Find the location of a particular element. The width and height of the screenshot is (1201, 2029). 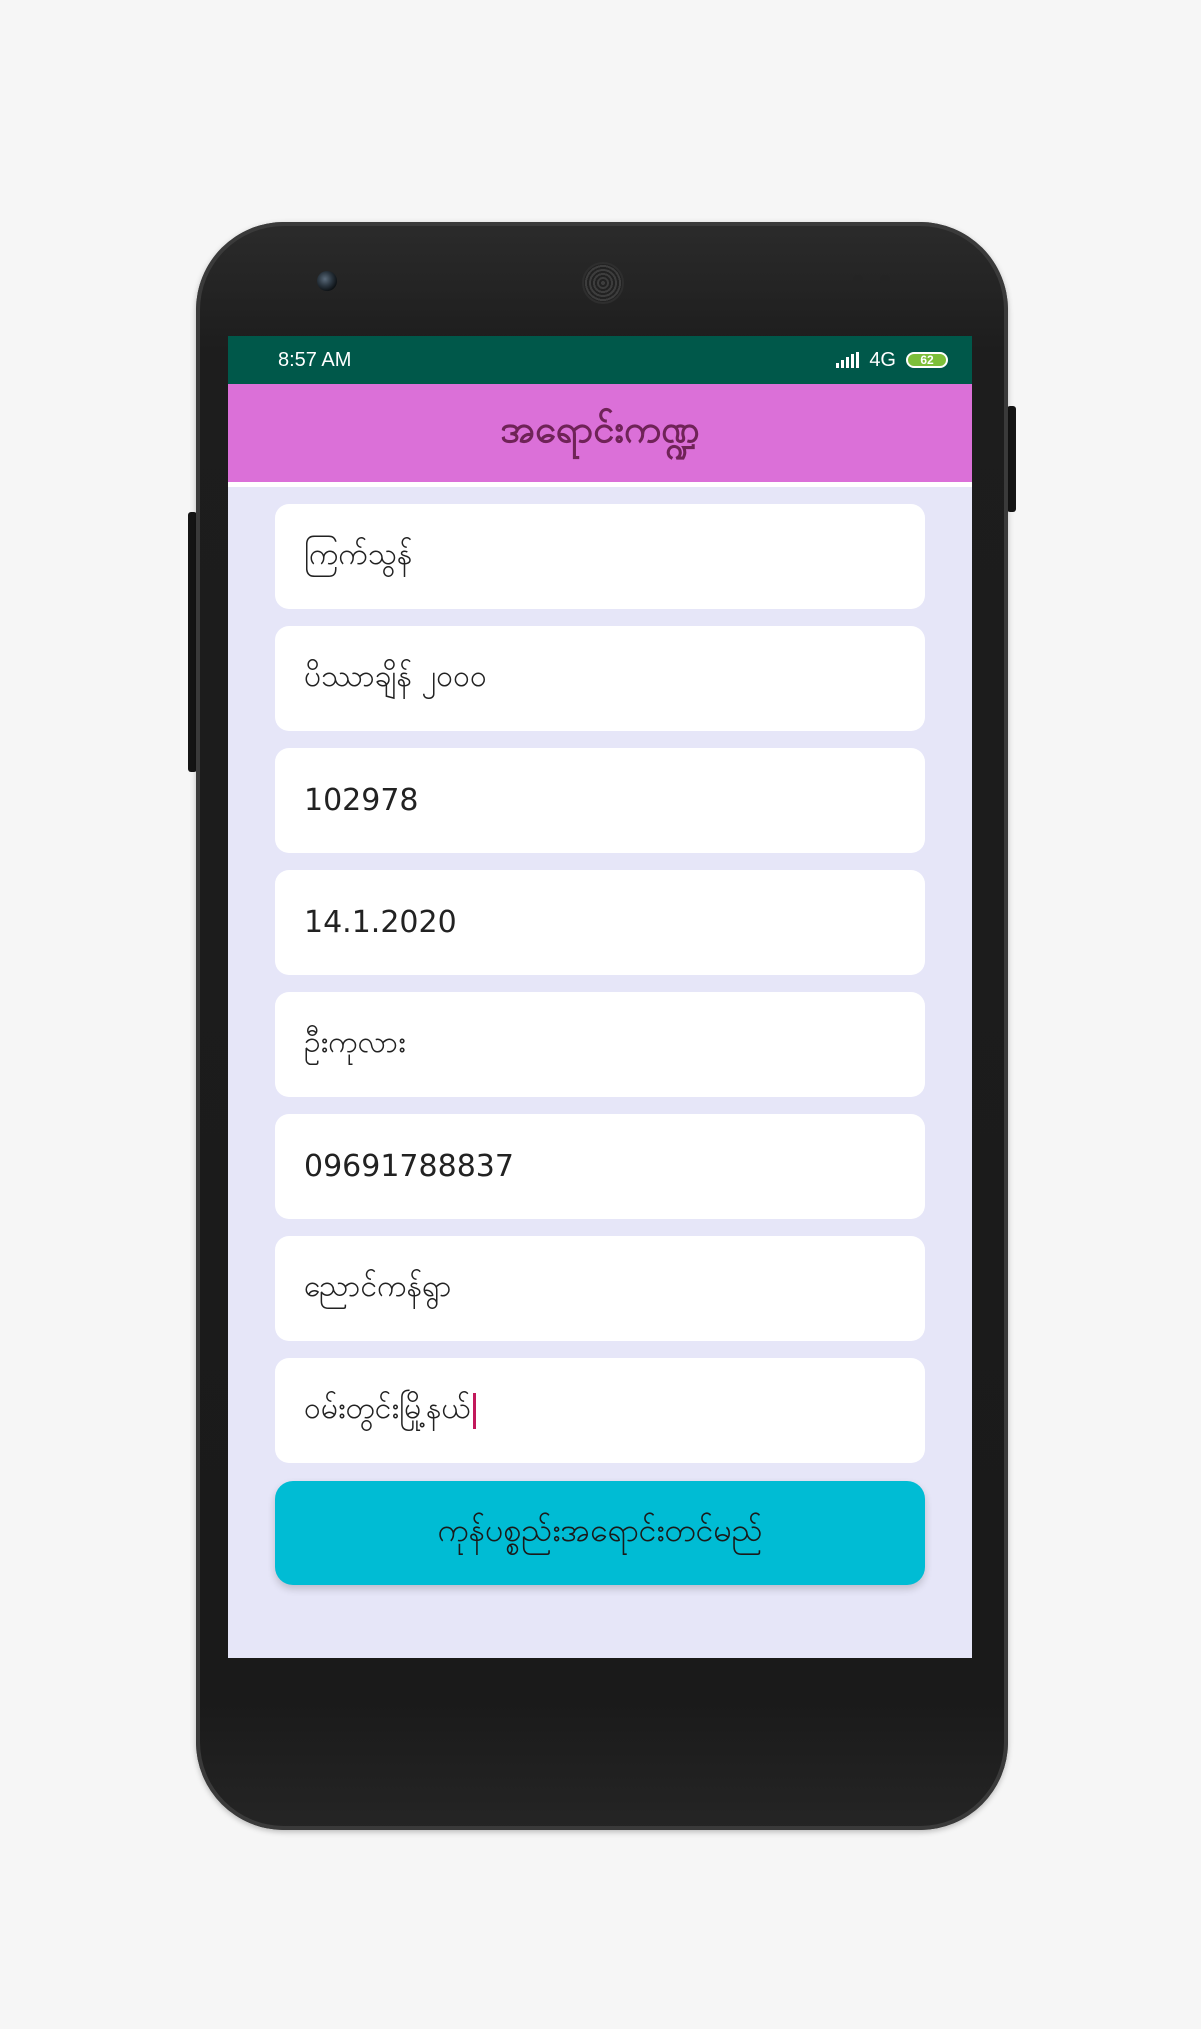

app-bar: အရောင်းကဏ္ဍ is located at coordinates (600, 435).